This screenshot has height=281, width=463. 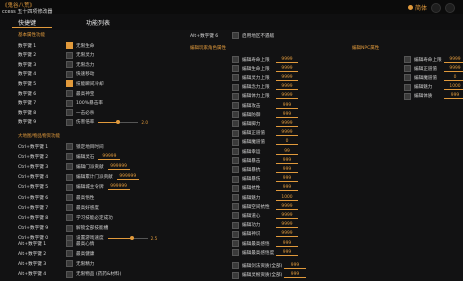 I want to click on feature-row: Alt+数字键 2 最高健康, so click(x=56, y=254).